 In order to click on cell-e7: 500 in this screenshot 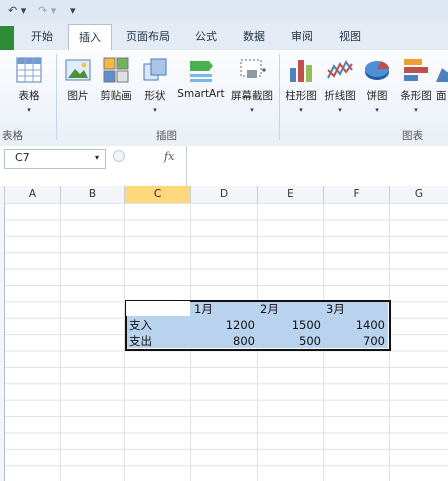, I will do `click(289, 341)`.